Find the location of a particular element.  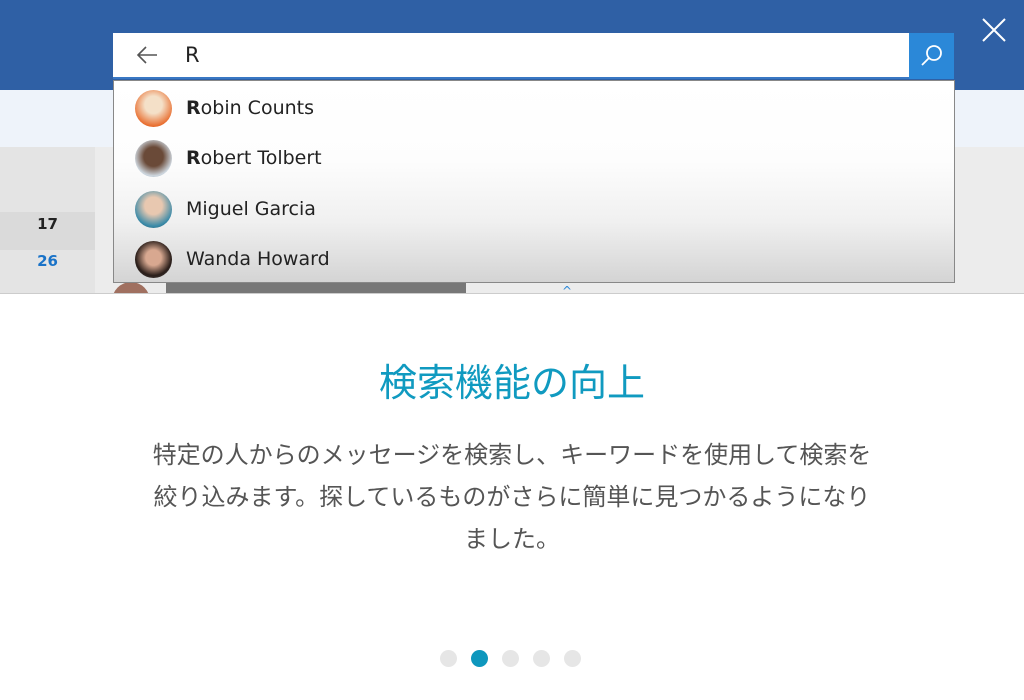

suggestion-wanda-howard: Wanda Howard is located at coordinates (534, 259).